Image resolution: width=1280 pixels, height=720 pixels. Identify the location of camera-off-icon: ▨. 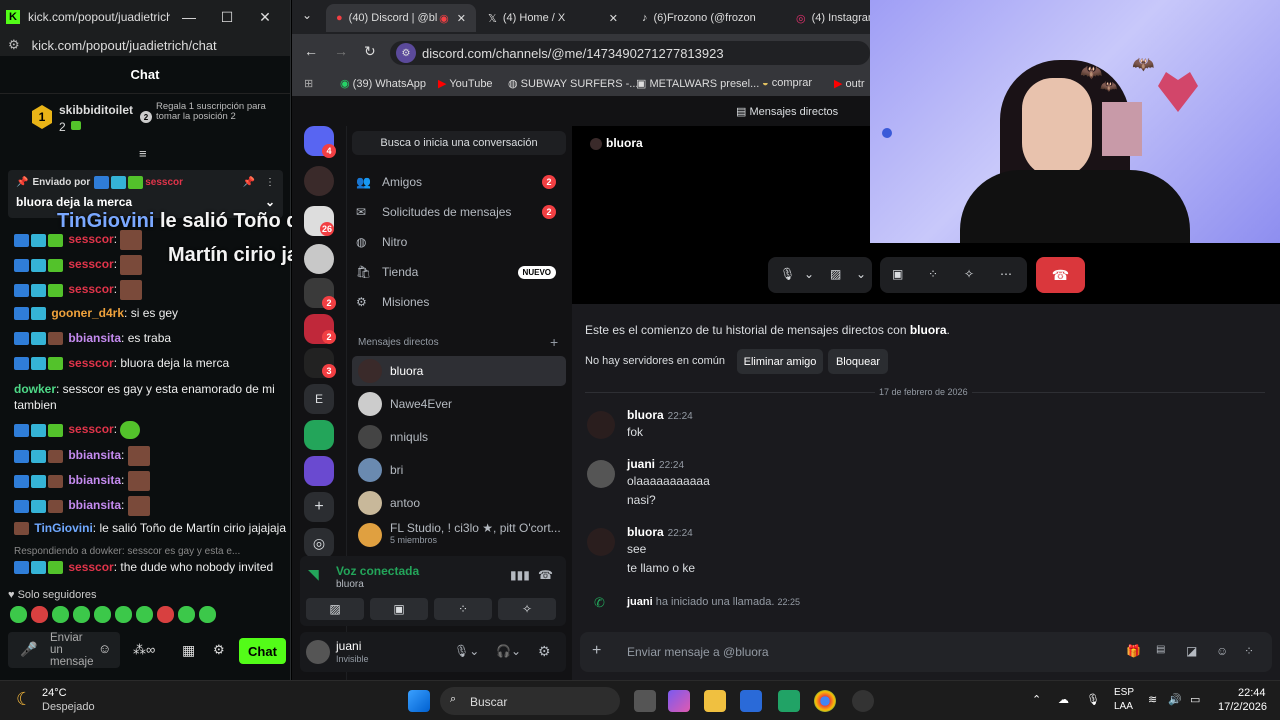
(835, 274).